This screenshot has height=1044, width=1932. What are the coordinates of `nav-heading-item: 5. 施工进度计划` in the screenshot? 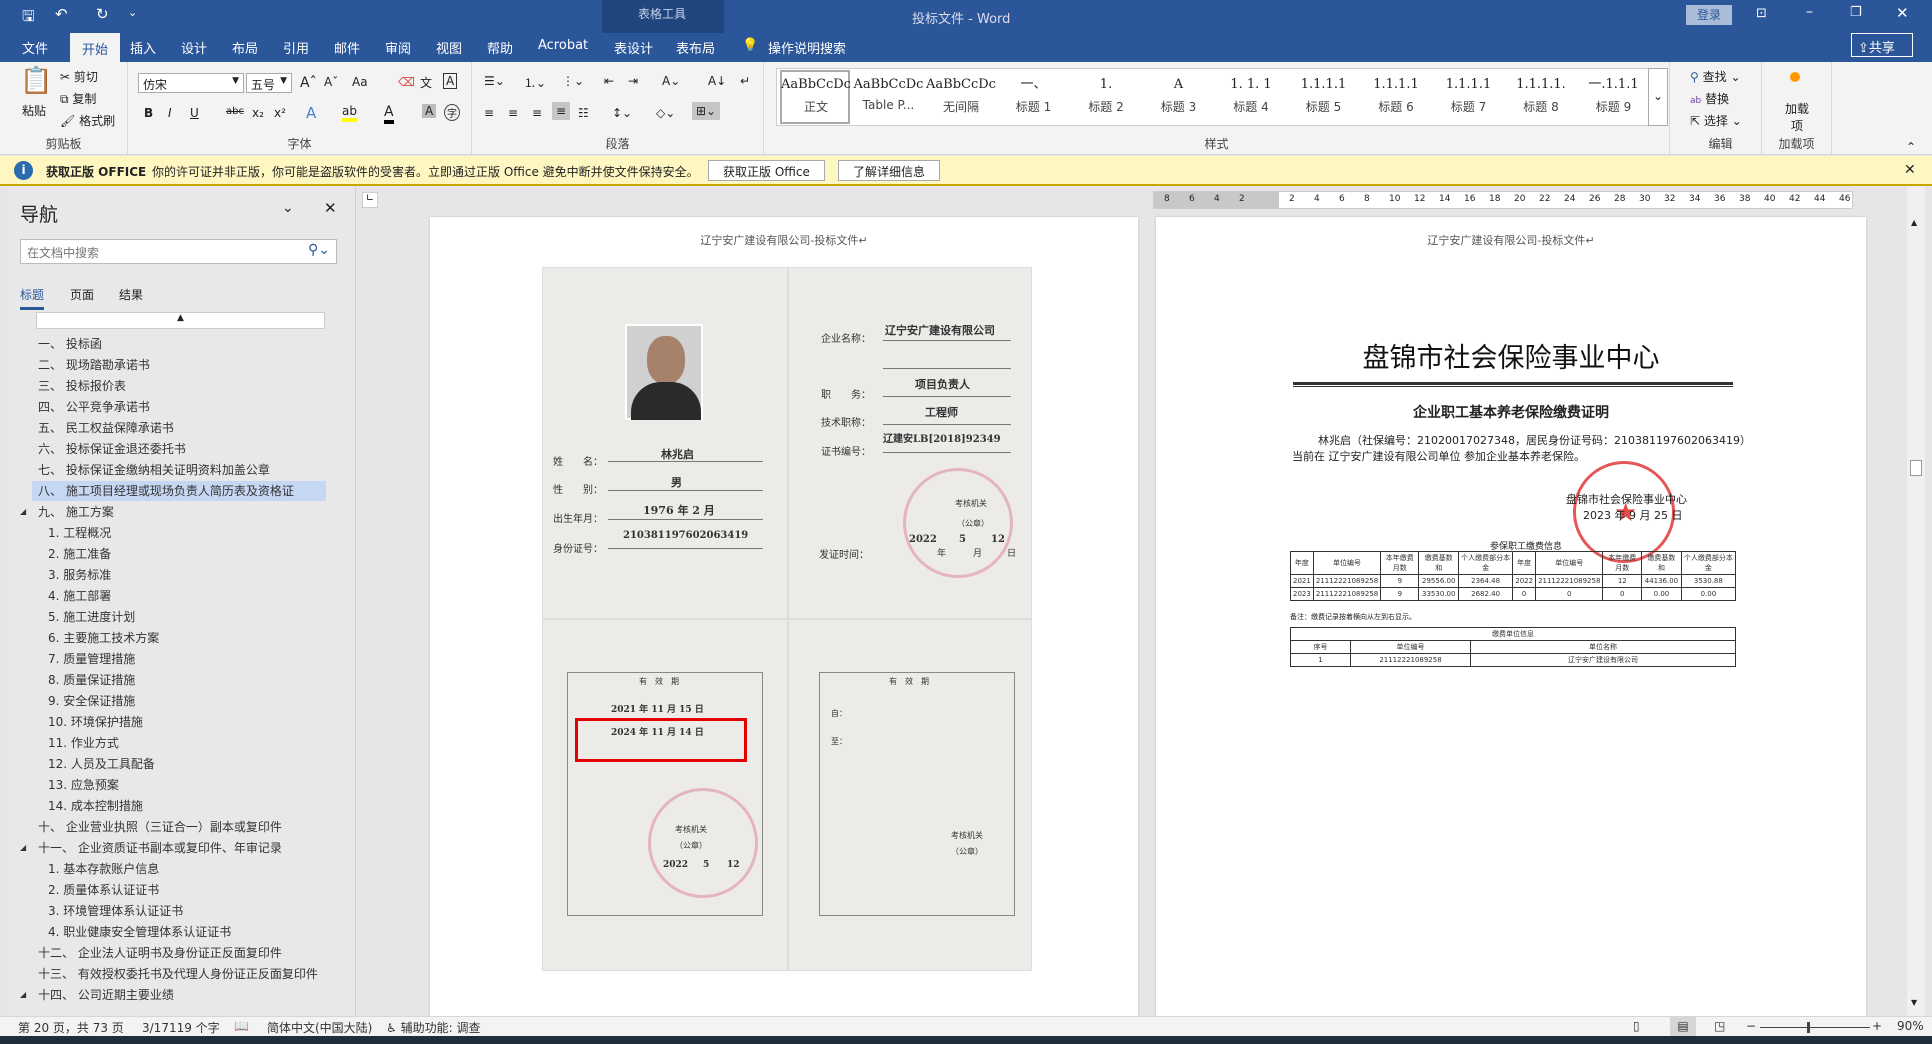 It's located at (179, 617).